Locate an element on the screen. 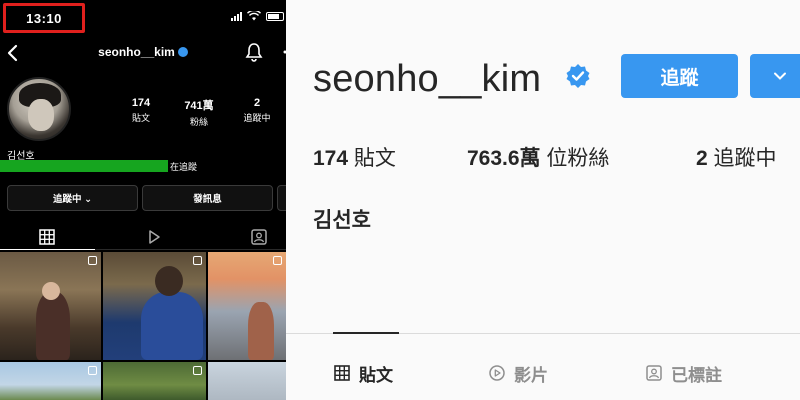 The image size is (800, 400). phone-stat-followers: 741萬 粉絲 is located at coordinates (199, 112).